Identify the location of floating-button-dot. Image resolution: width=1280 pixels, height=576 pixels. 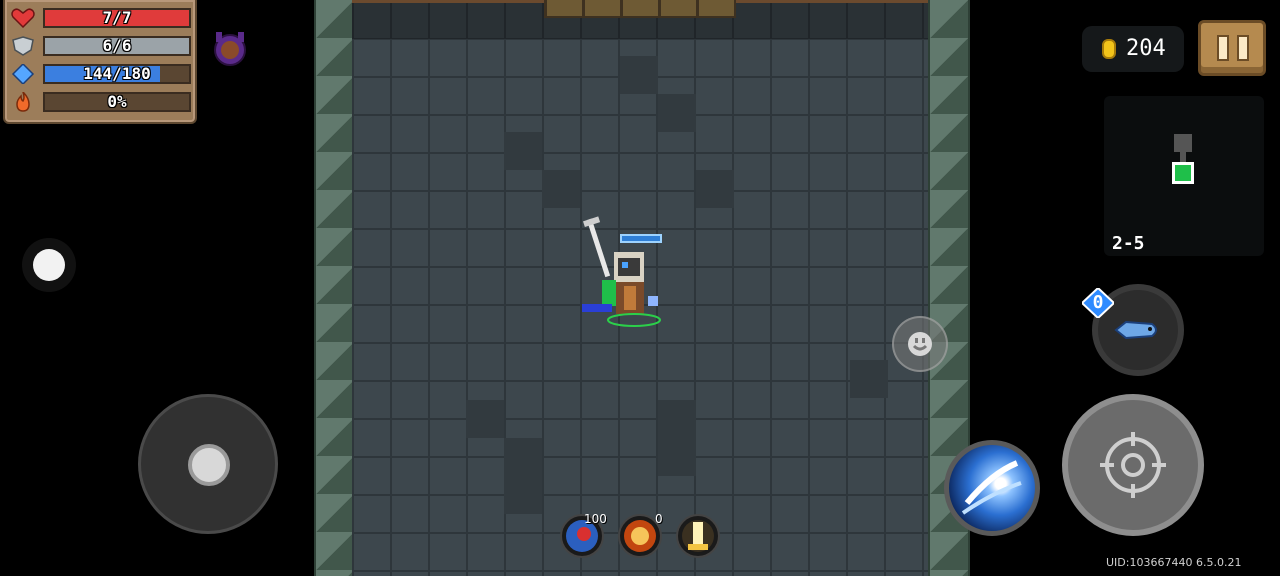
(49, 265).